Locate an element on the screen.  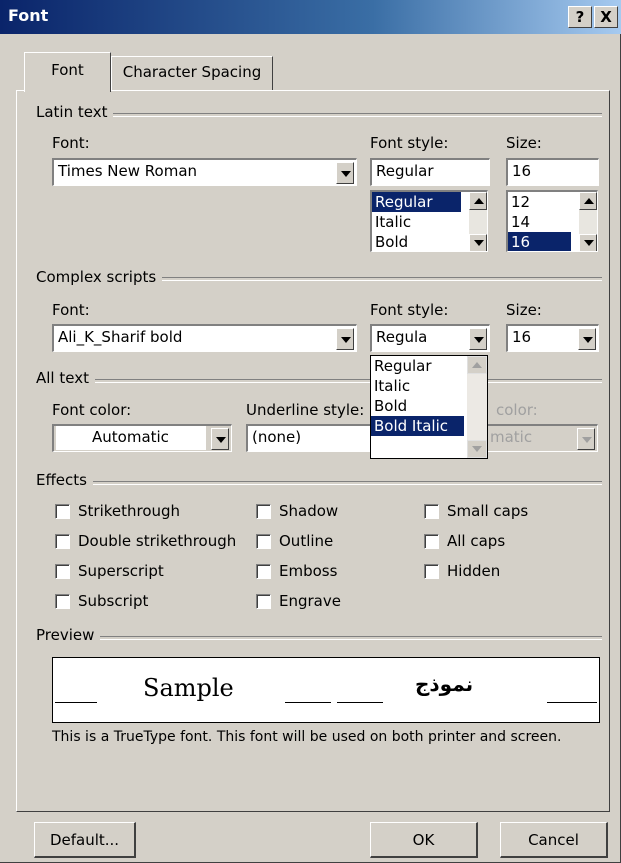
complex-font-combo: Ali_K_Sharif bold is located at coordinates (204, 338).